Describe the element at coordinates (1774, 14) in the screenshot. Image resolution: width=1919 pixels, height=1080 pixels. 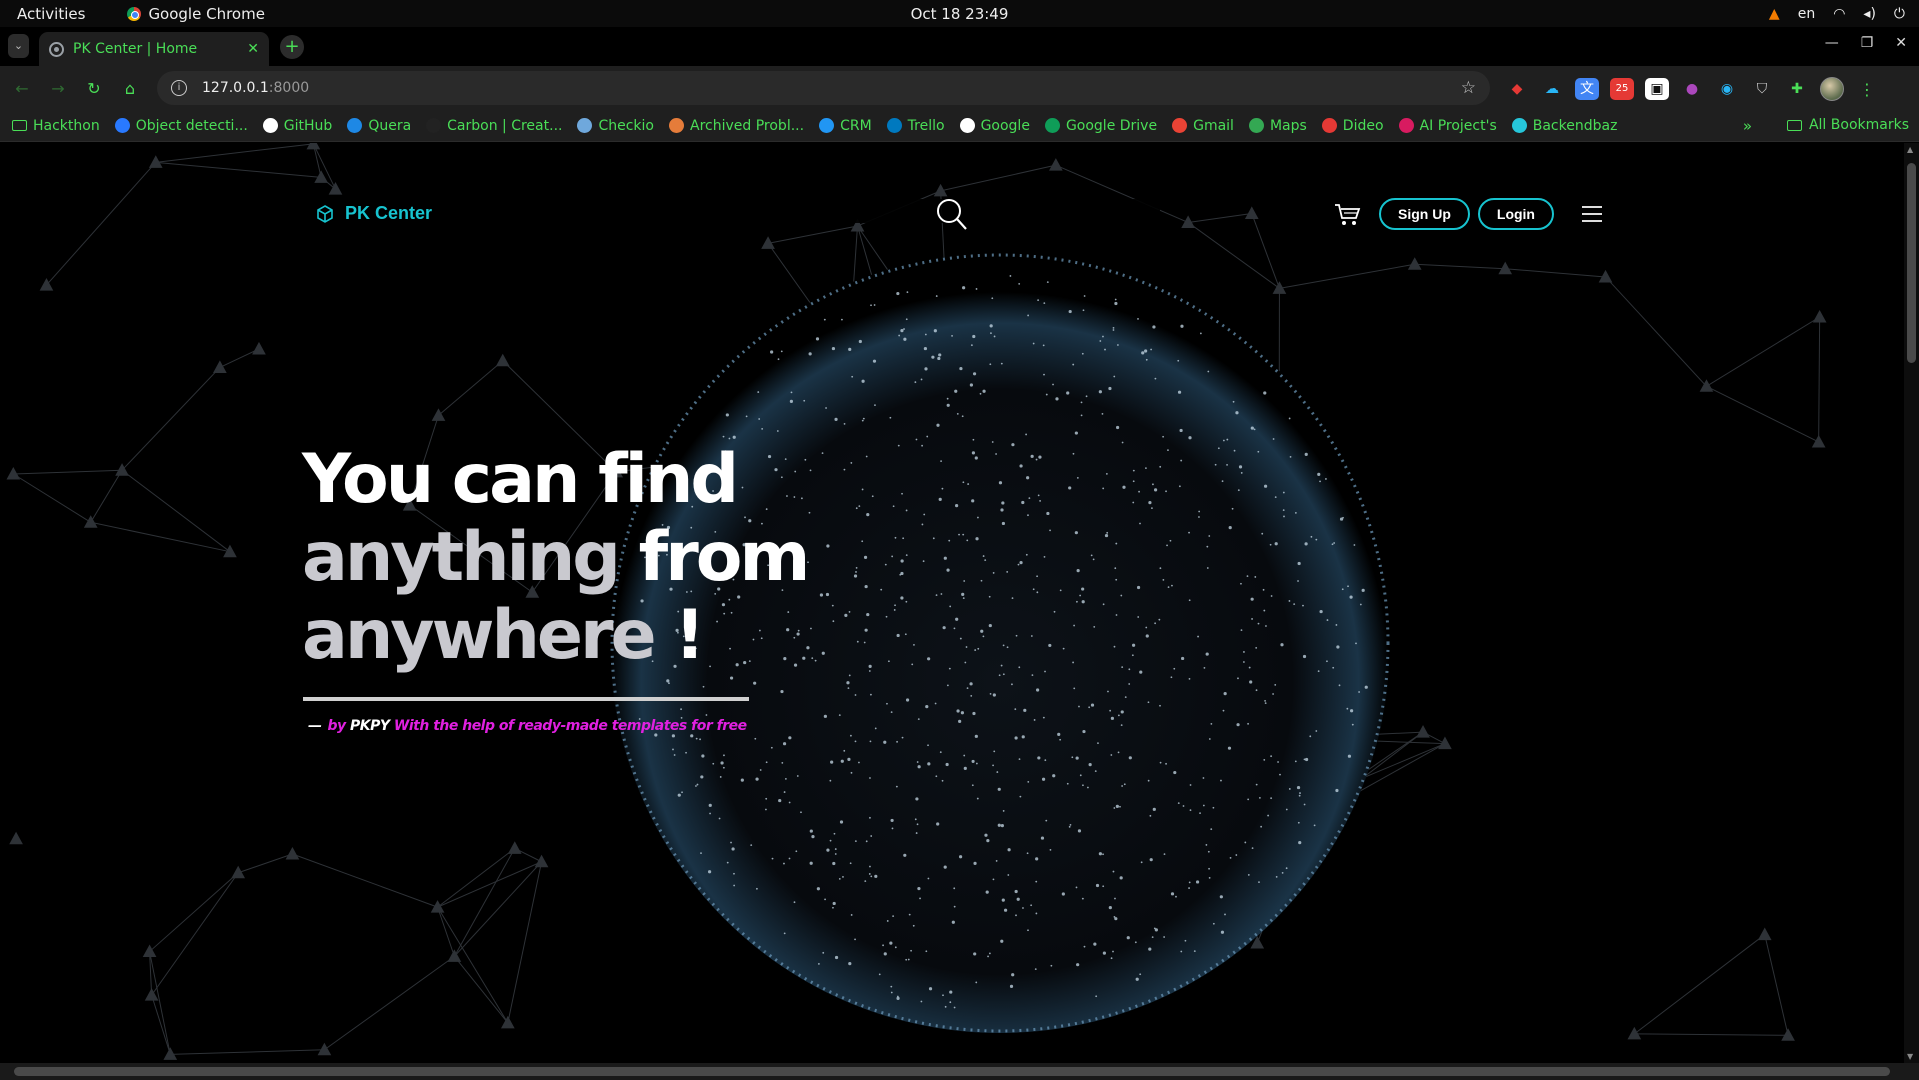
I see `vlc-icon: ▲` at that location.